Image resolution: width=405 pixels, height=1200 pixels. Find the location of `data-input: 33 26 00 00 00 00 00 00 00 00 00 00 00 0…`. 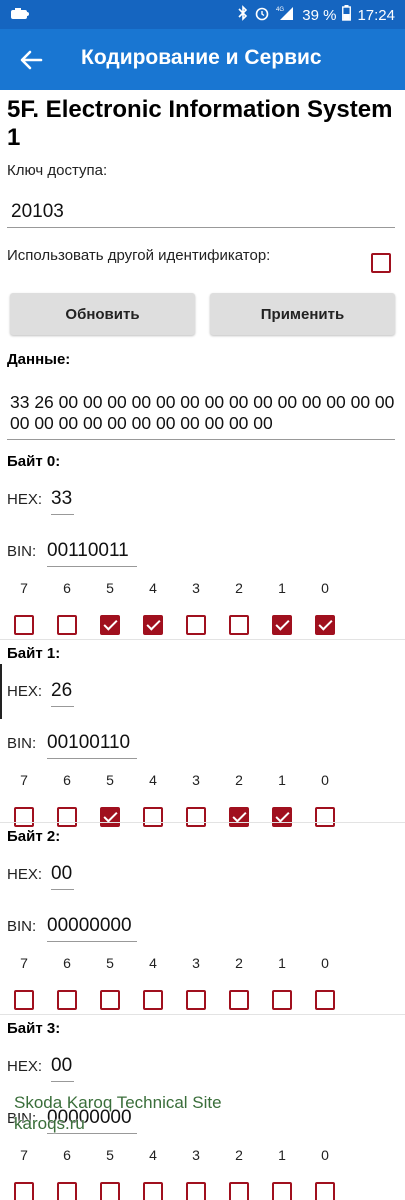

data-input: 33 26 00 00 00 00 00 00 00 00 00 00 00 0… is located at coordinates (202, 413).